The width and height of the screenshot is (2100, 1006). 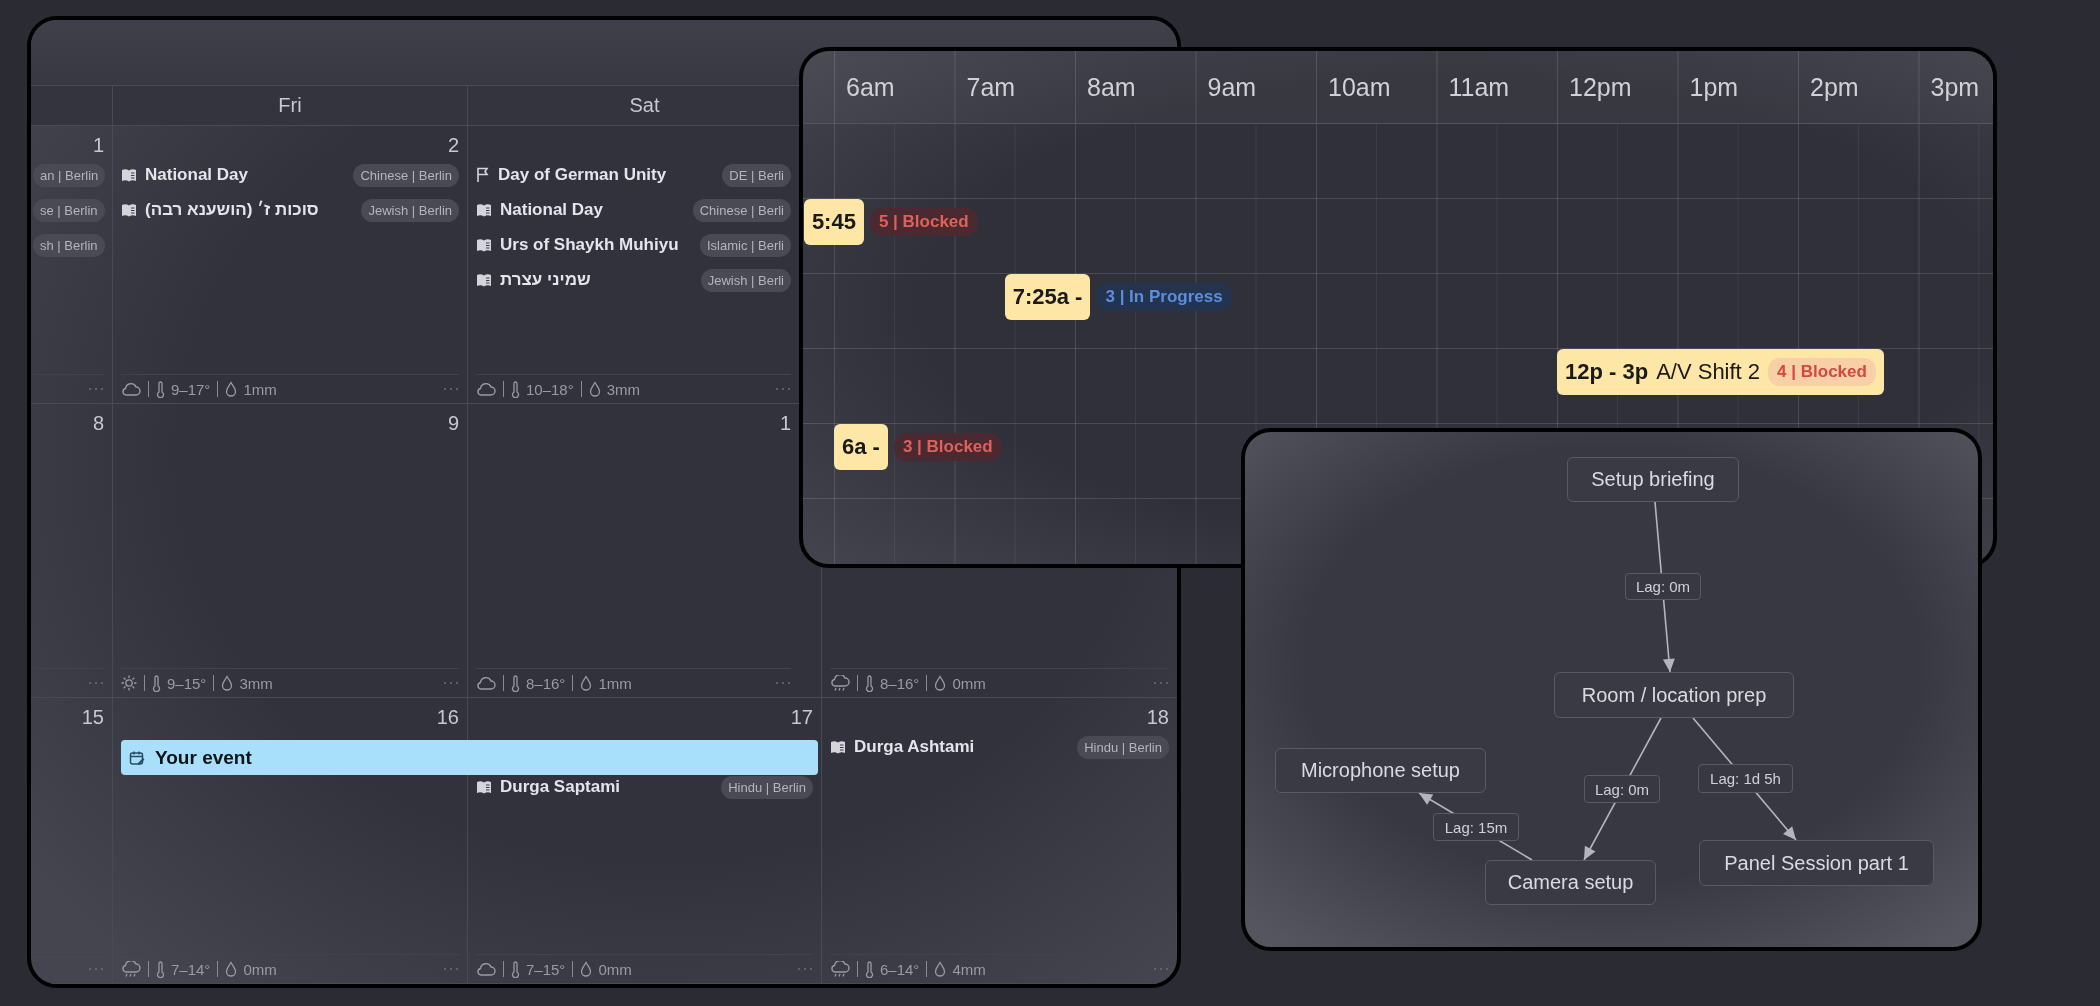 I want to click on event-bar: Your event, so click(x=469, y=757).